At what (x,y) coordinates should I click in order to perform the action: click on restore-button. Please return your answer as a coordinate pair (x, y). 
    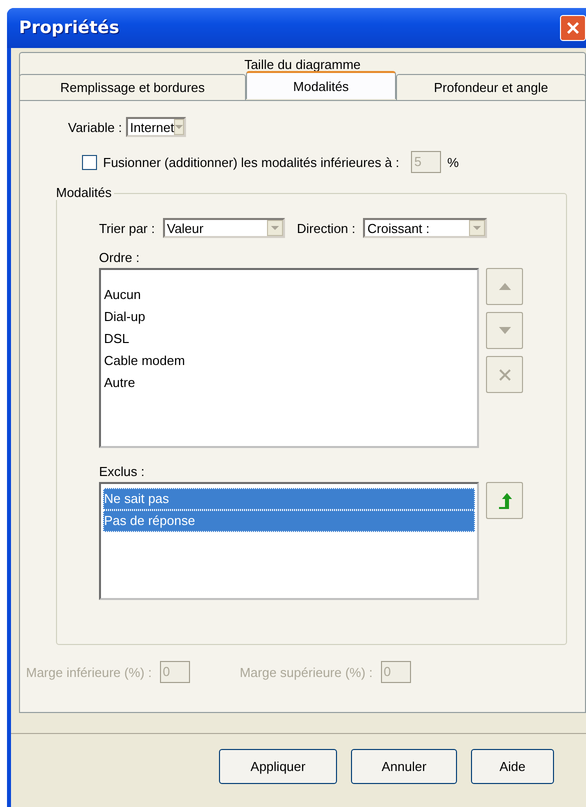
    Looking at the image, I should click on (504, 500).